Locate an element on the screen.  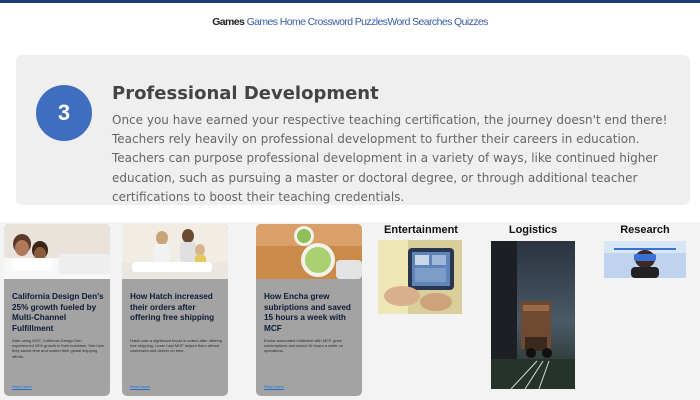
step-number-badge: 3 is located at coordinates (64, 113).